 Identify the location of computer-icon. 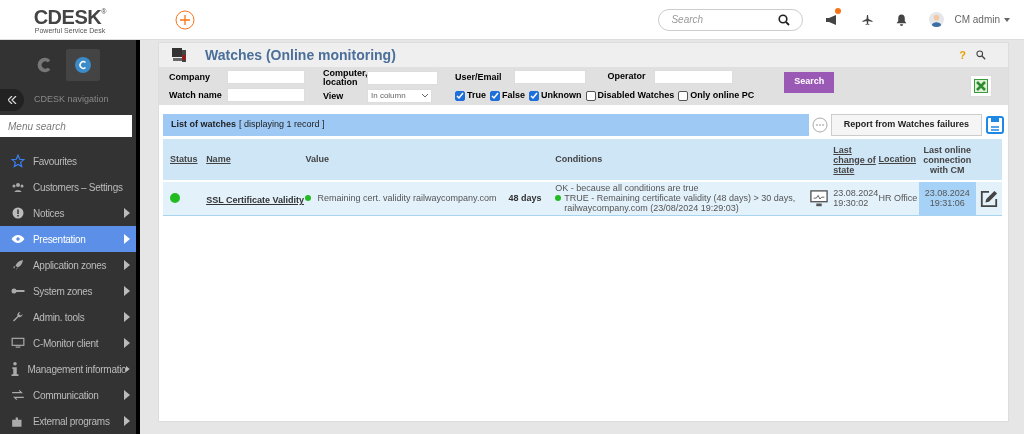
(179, 55).